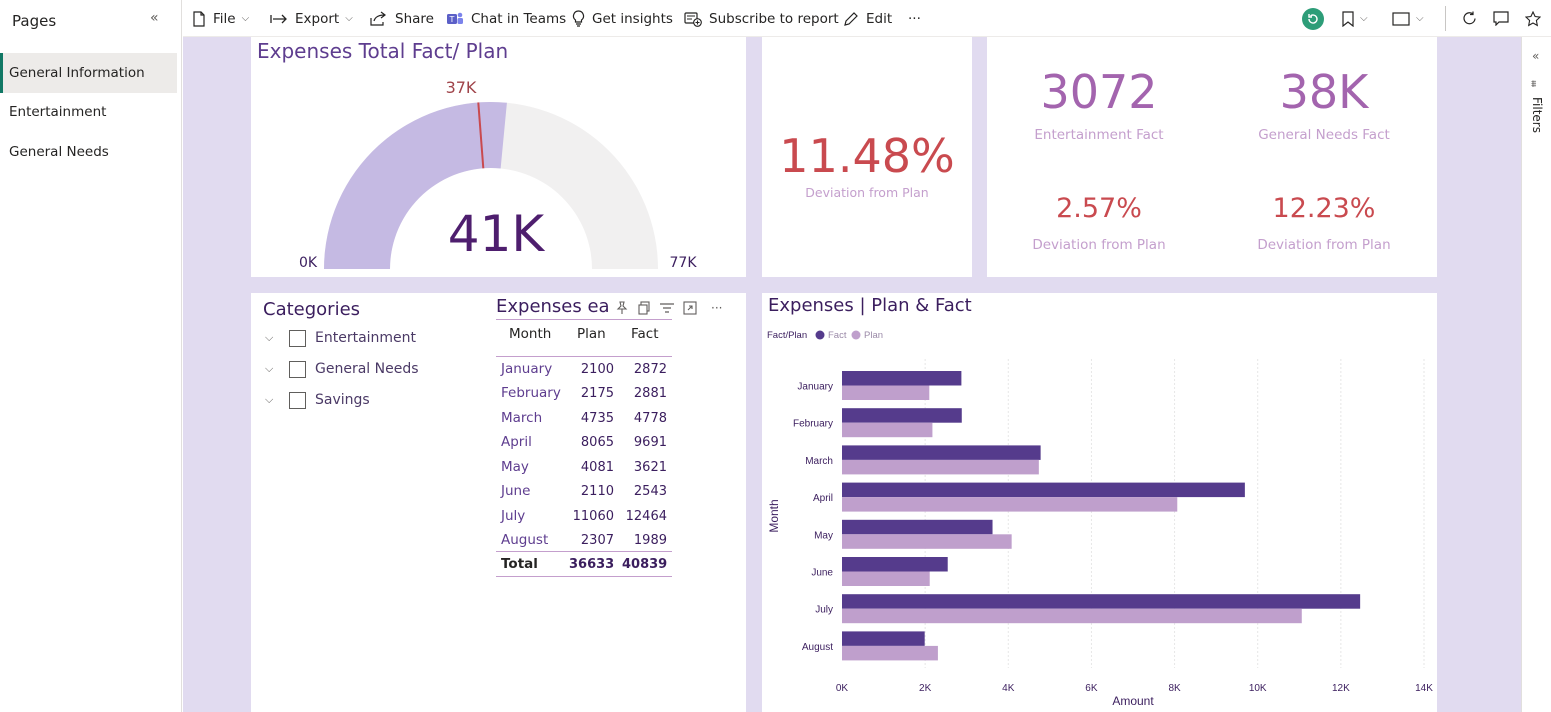 The image size is (1551, 712). Describe the element at coordinates (883, 638) in the screenshot. I see `bar-fact-august` at that location.